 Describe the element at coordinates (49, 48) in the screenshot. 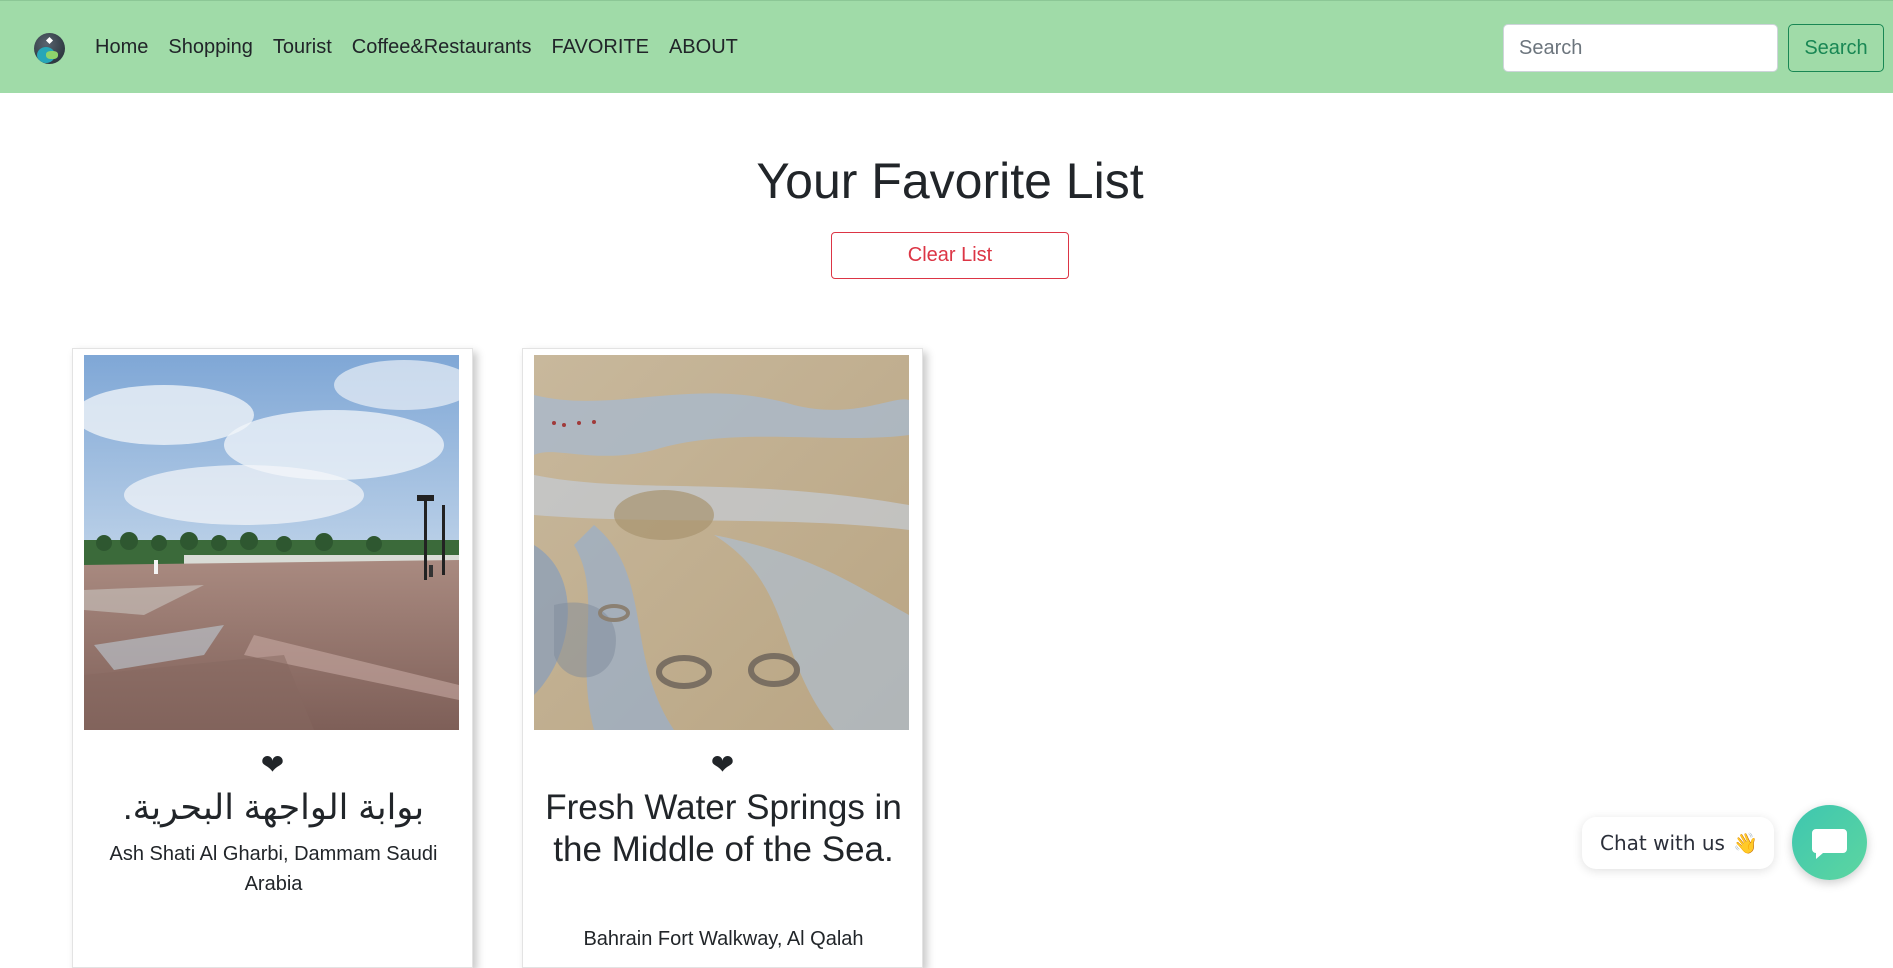

I see `logo-globe-icon` at that location.